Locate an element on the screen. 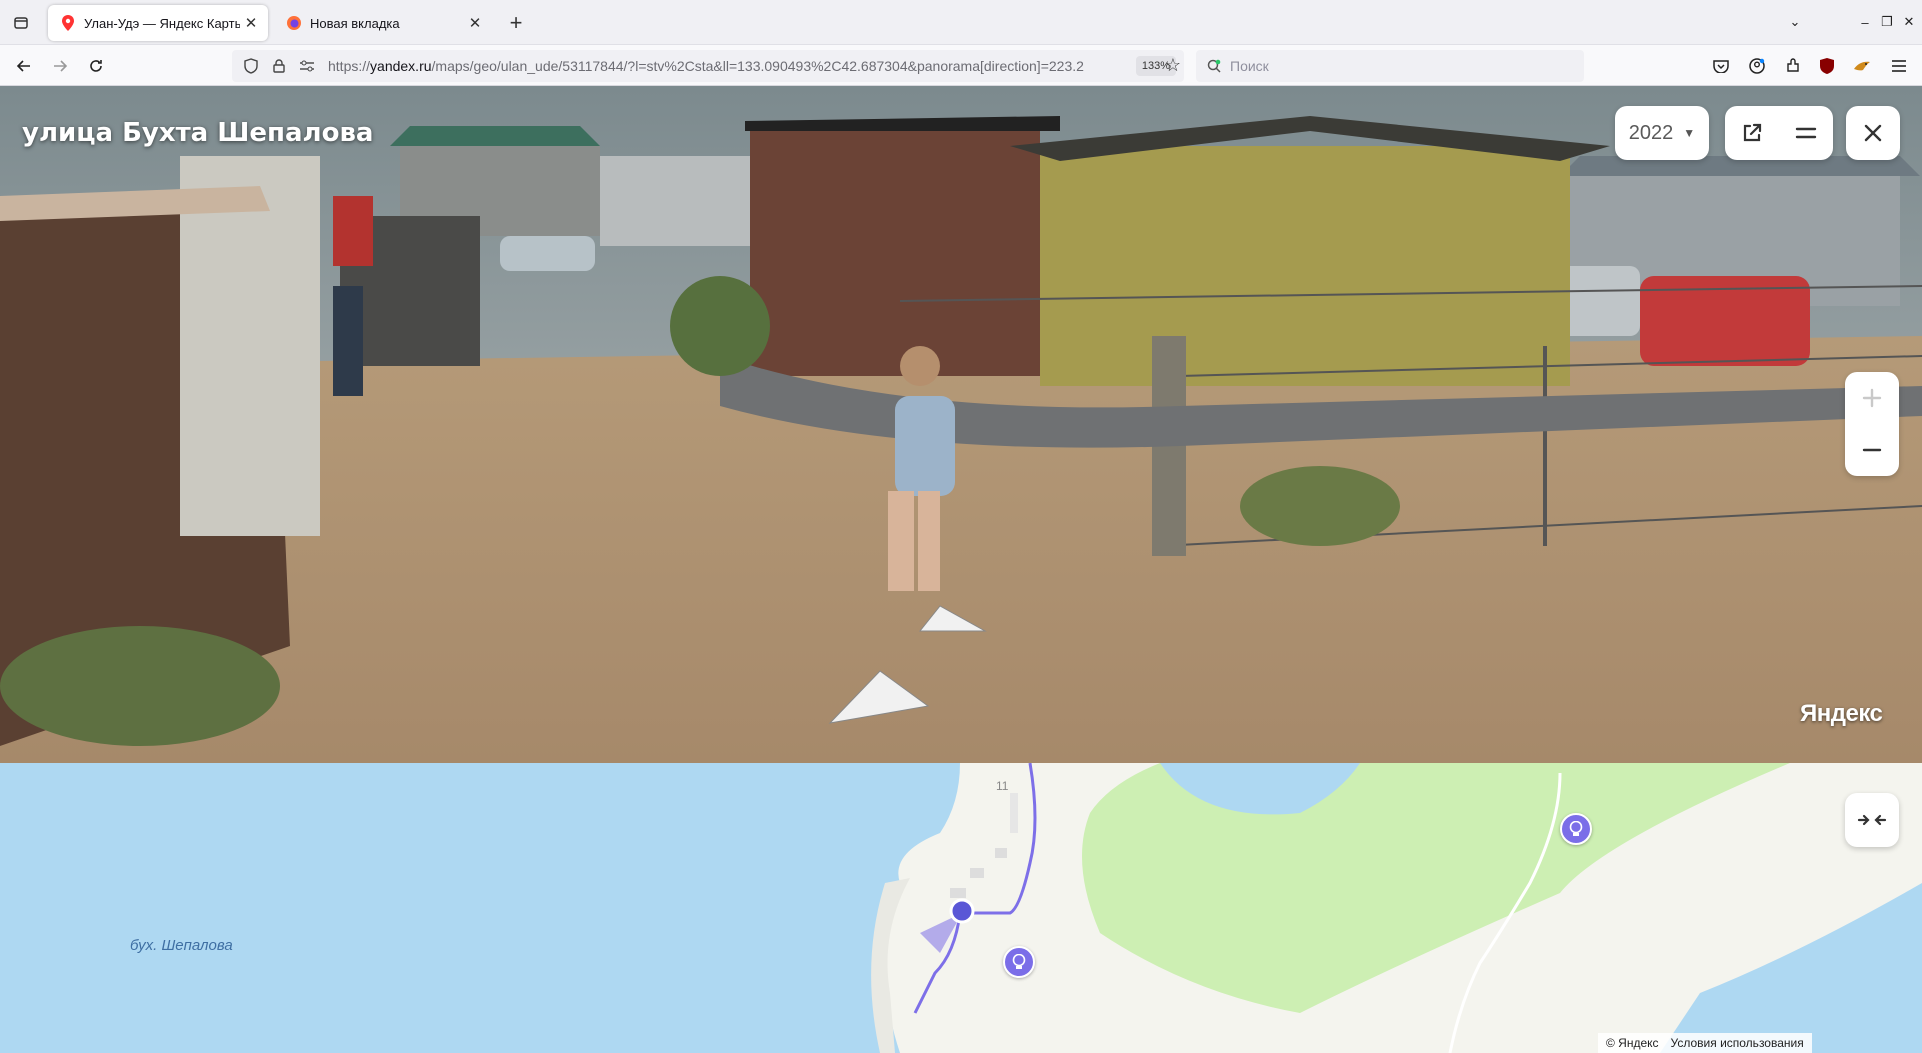  year-value: 2022 is located at coordinates (1651, 132).